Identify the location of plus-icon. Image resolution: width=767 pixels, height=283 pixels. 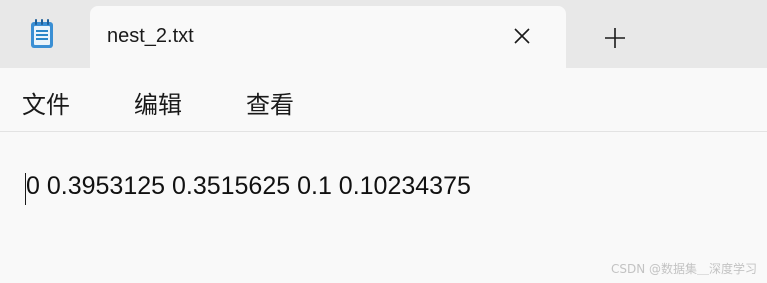
(615, 38).